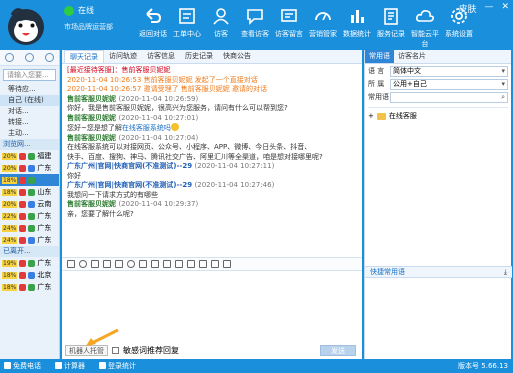  I want to click on visitor-item: 19% 广东, so click(29, 263).